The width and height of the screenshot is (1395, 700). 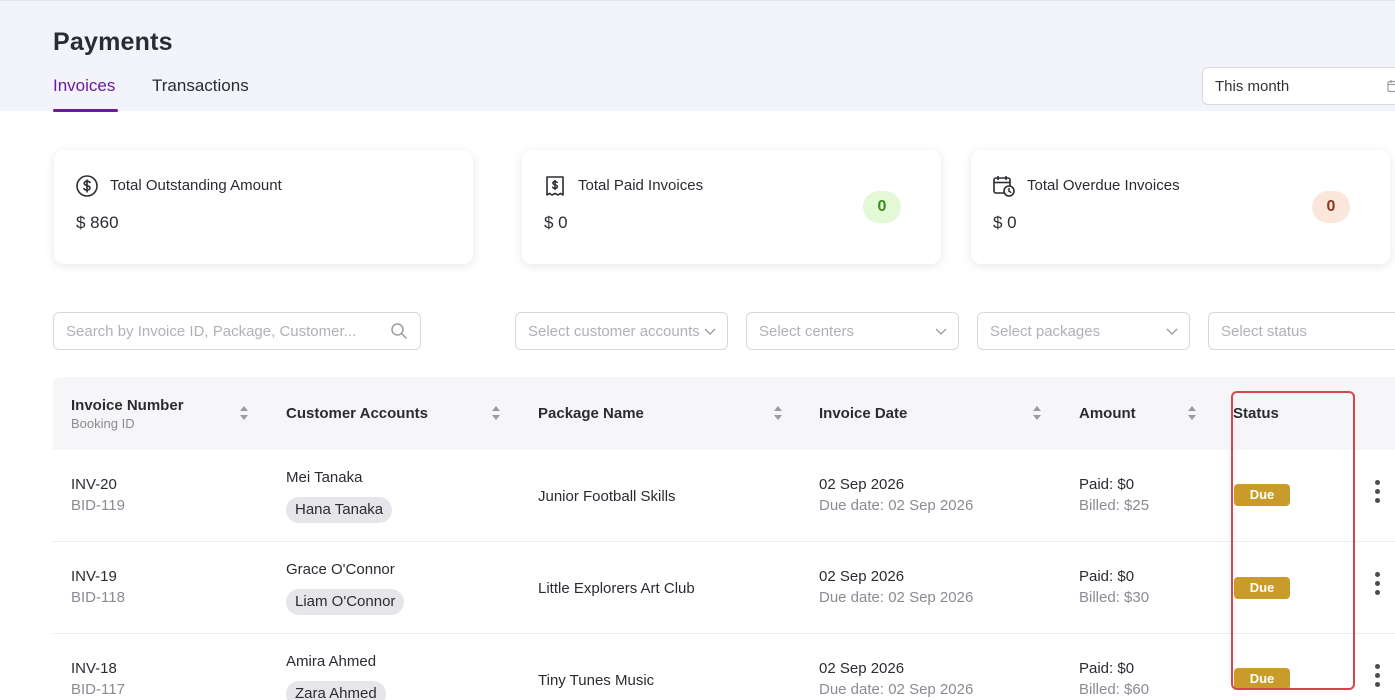 What do you see at coordinates (1004, 186) in the screenshot?
I see `calendar-clock-icon` at bounding box center [1004, 186].